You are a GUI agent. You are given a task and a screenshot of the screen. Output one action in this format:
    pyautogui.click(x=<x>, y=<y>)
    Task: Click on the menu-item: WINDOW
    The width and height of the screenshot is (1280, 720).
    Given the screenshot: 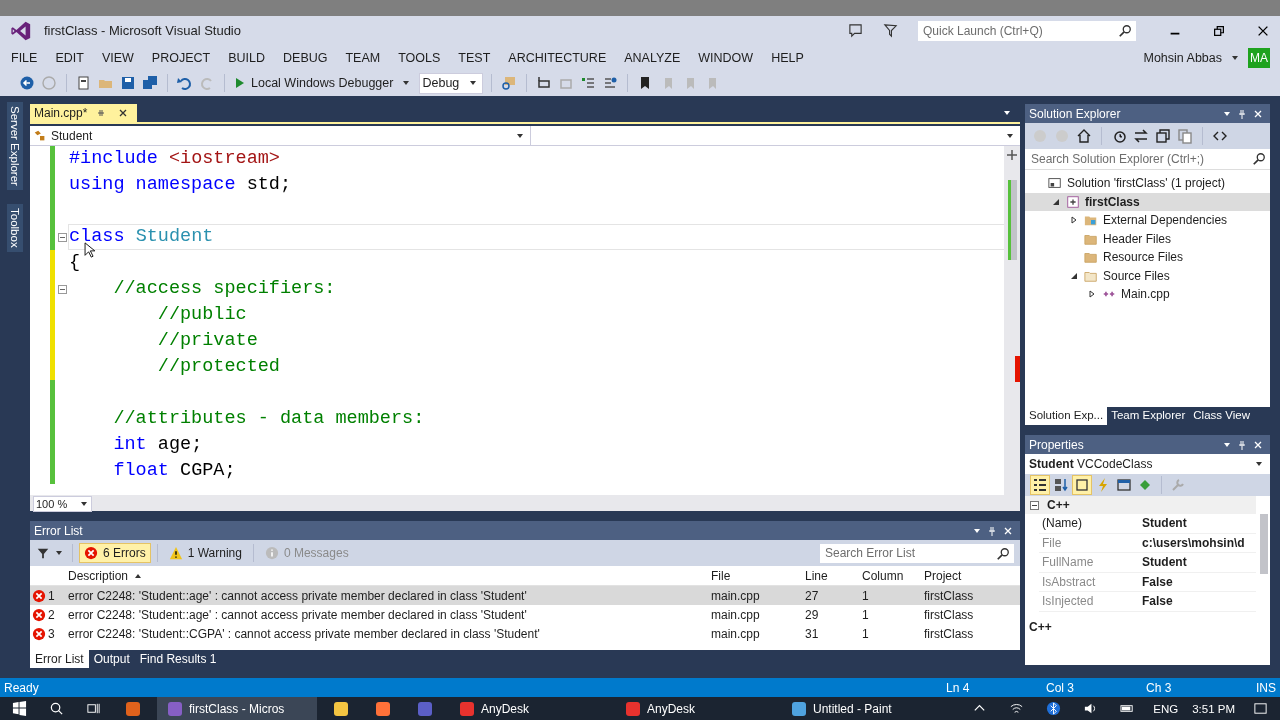 What is the action you would take?
    pyautogui.click(x=726, y=57)
    